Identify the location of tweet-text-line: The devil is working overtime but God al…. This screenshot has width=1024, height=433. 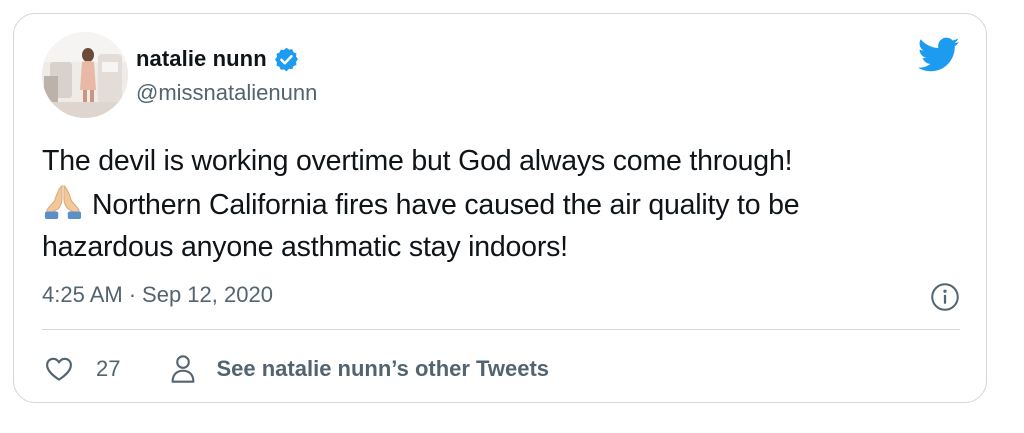
(417, 161).